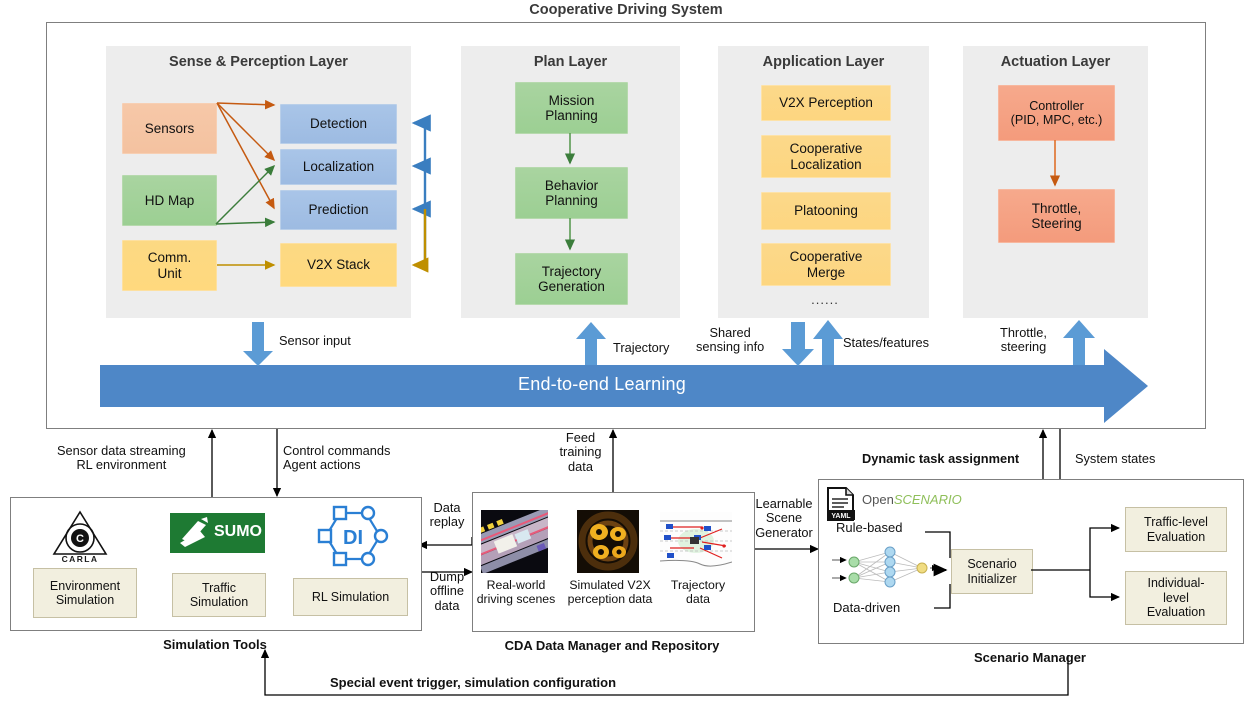 The height and width of the screenshot is (711, 1252). I want to click on scenario-manager-caption: Scenario Manager, so click(1030, 657).